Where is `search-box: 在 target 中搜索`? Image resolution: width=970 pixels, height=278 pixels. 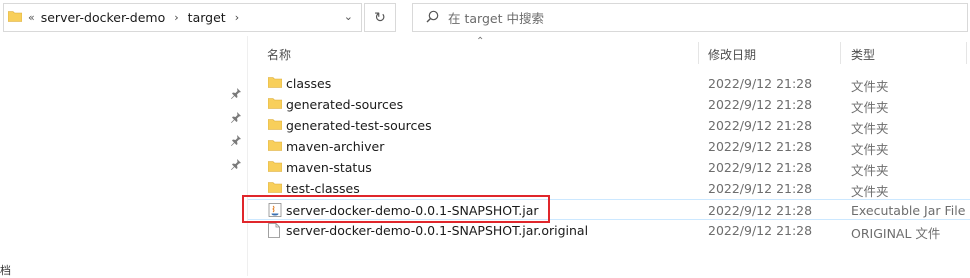 search-box: 在 target 中搜索 is located at coordinates (690, 17).